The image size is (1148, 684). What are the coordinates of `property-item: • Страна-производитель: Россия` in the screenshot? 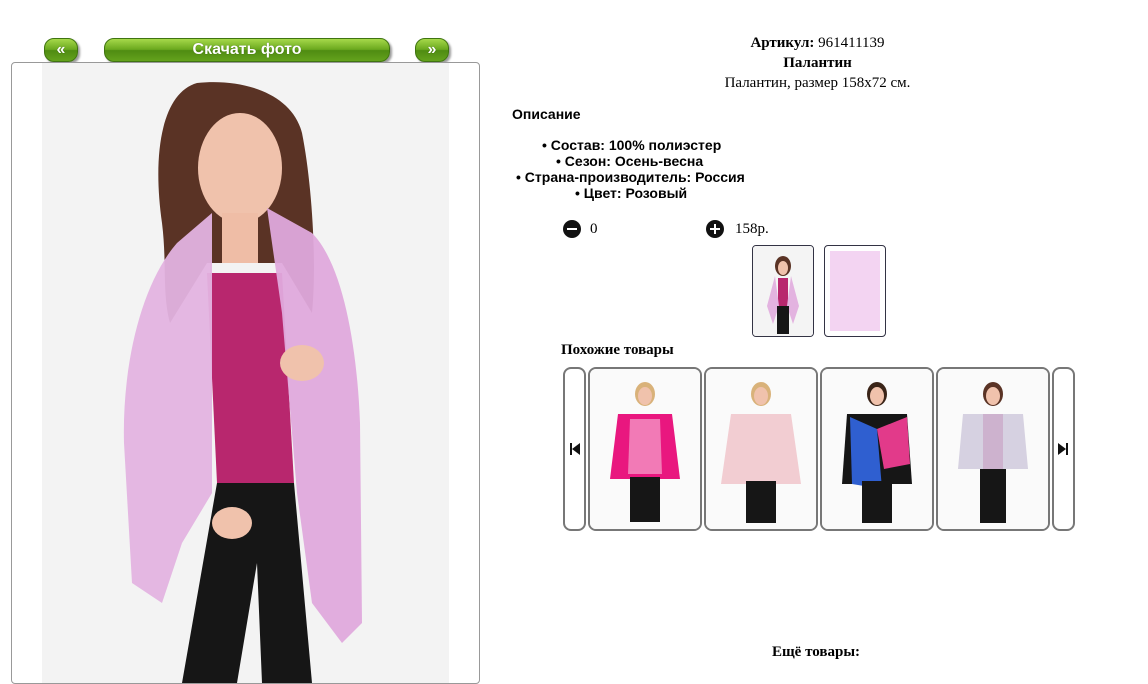 It's located at (630, 177).